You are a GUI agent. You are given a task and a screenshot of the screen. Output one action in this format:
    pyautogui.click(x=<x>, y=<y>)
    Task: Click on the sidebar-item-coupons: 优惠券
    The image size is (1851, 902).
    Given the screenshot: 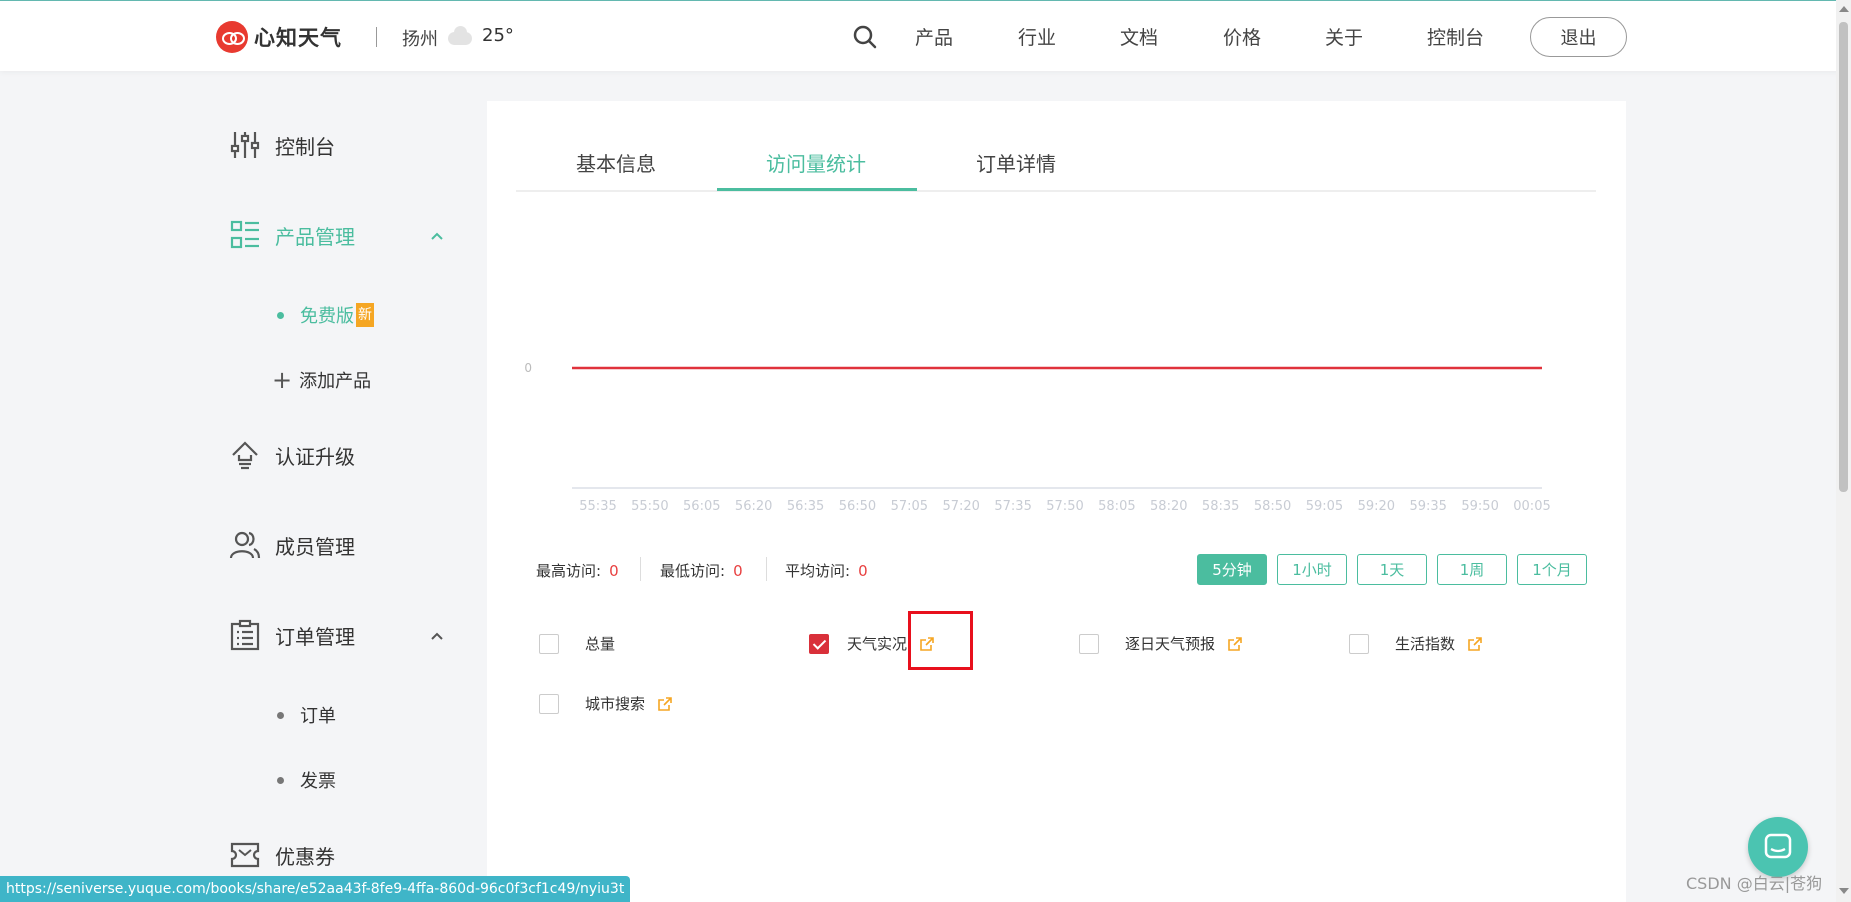 What is the action you would take?
    pyautogui.click(x=282, y=855)
    